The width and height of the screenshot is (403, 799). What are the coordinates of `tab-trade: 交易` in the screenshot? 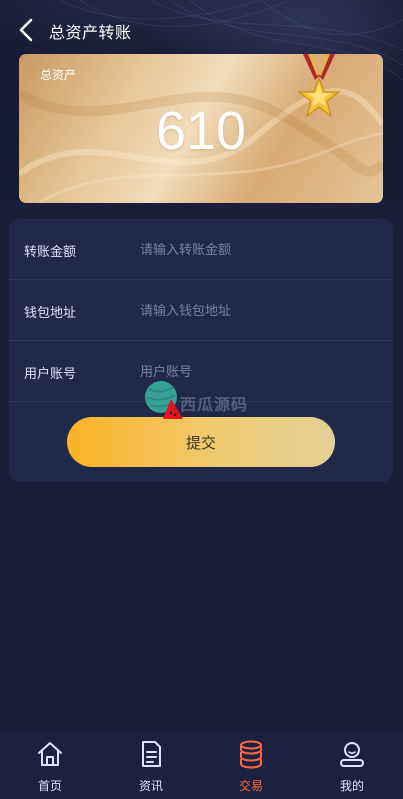 It's located at (251, 764).